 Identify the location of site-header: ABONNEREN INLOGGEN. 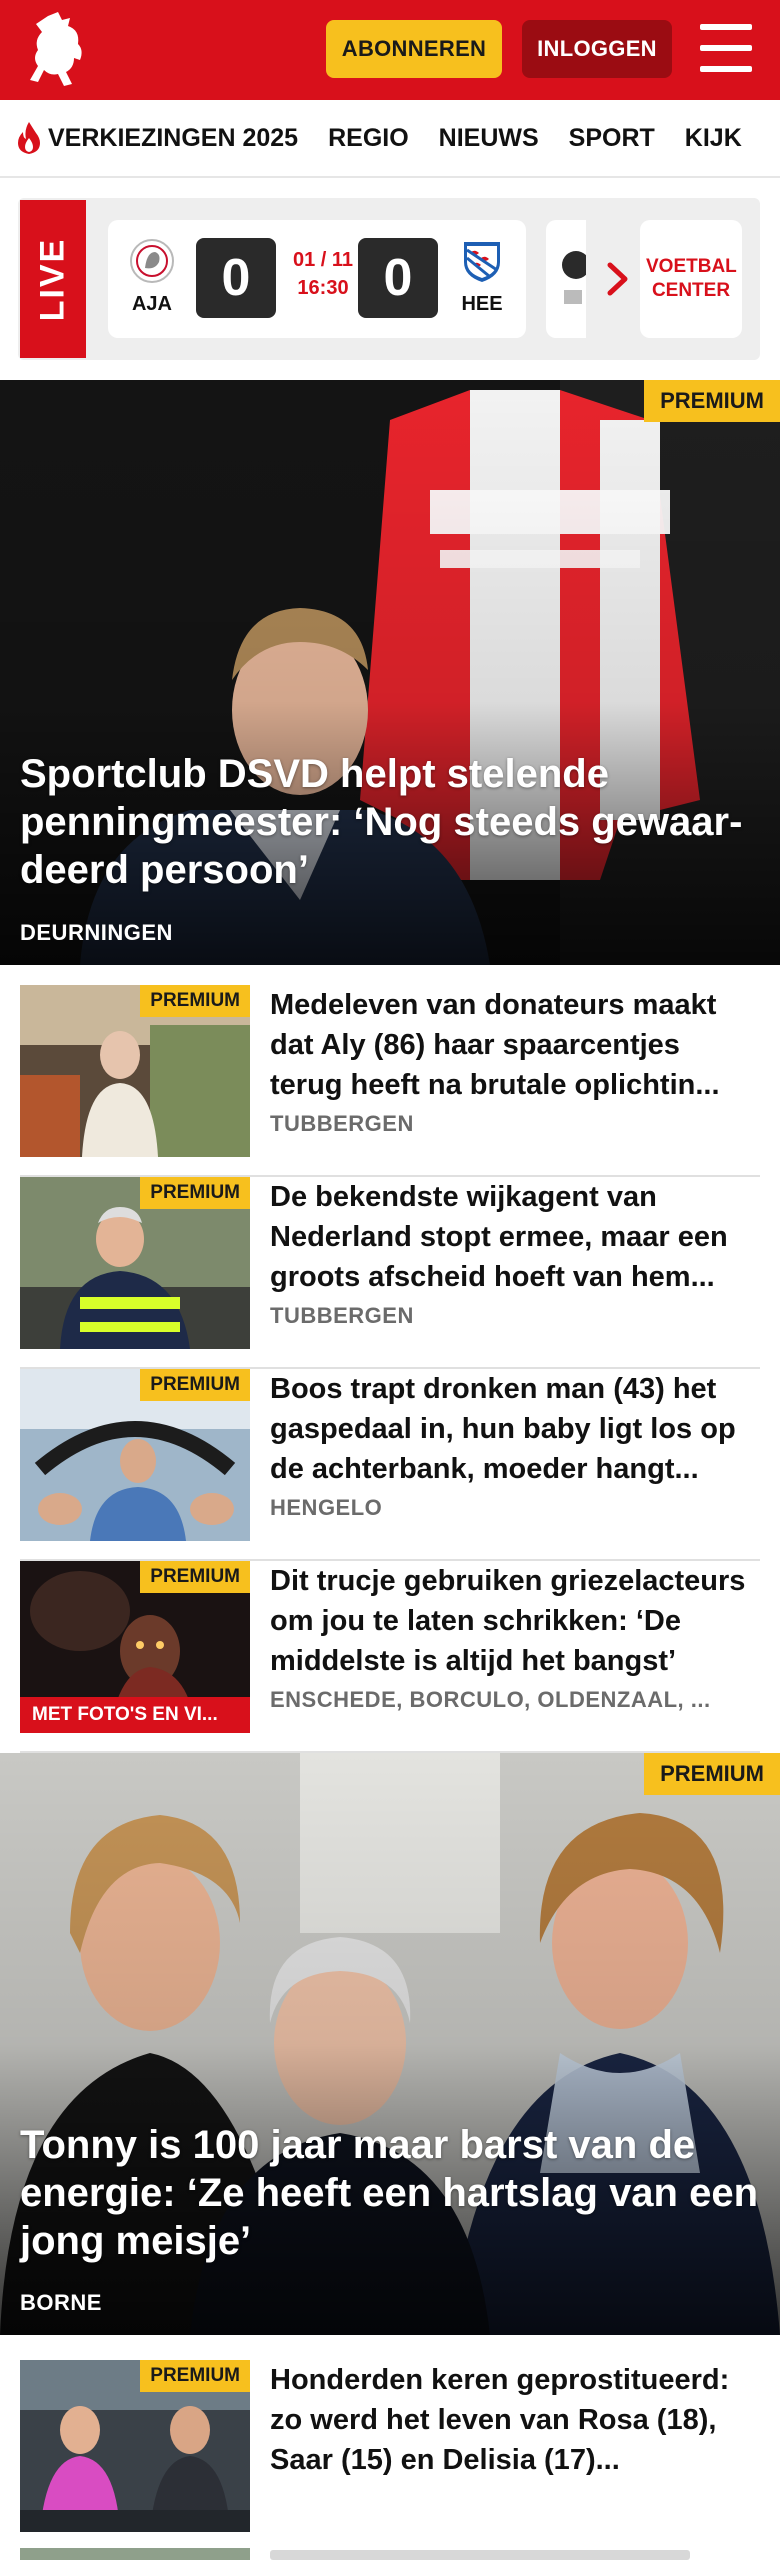
(390, 50).